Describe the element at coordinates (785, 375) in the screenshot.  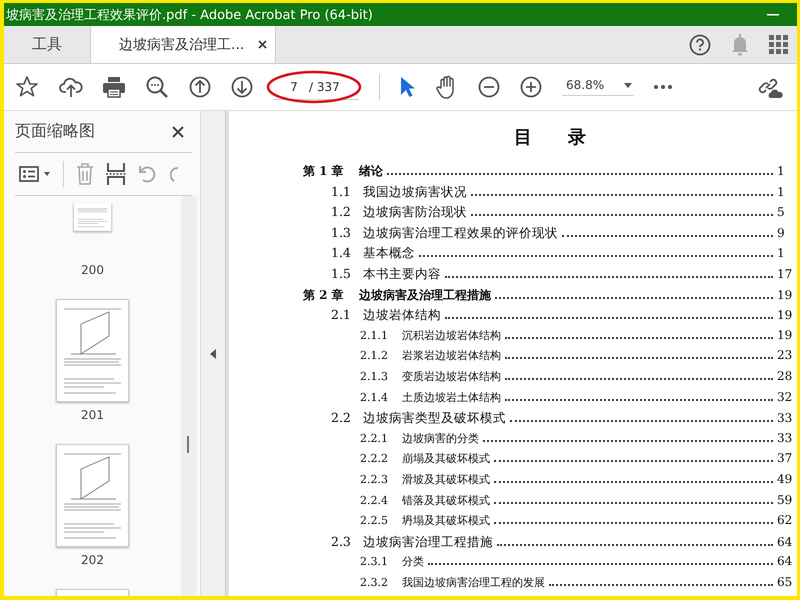
I see `toc-page-number: 28` at that location.